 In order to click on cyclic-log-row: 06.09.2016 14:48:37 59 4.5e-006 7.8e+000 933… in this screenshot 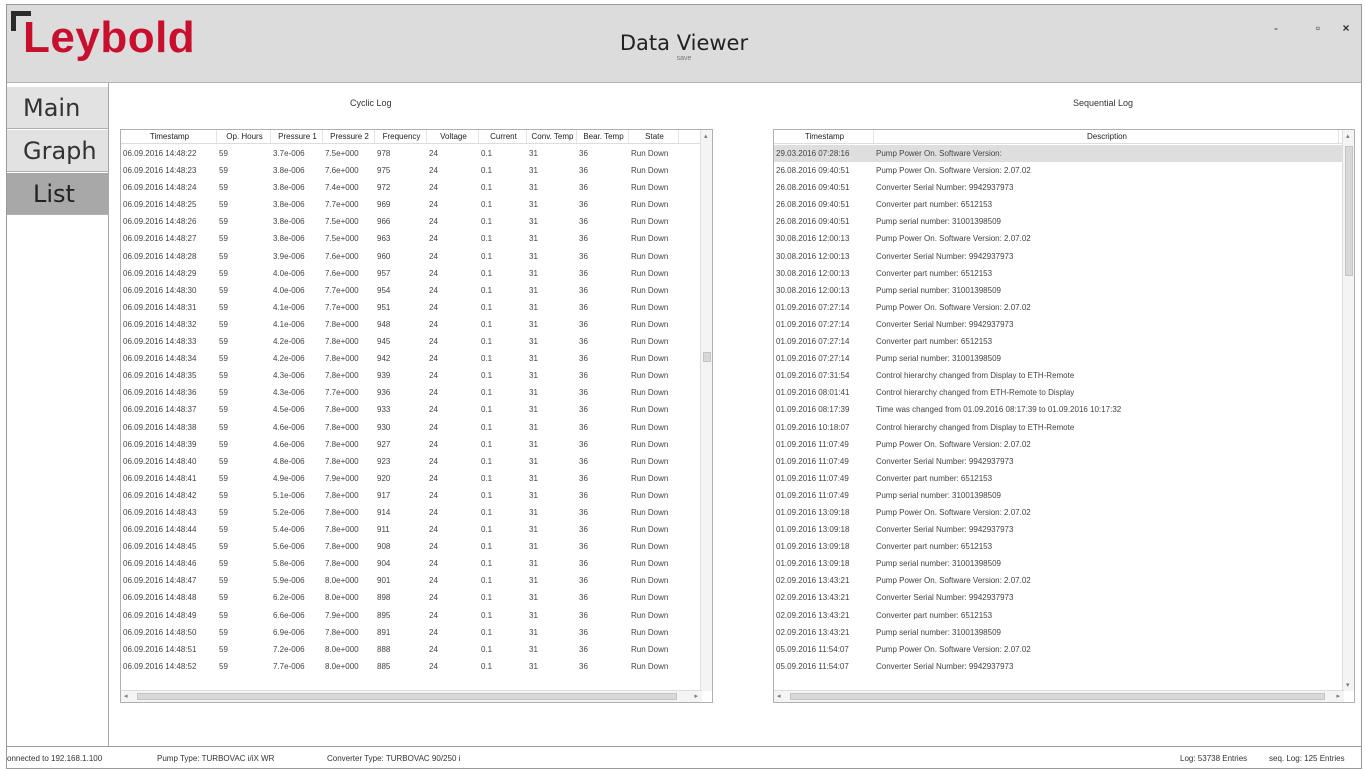, I will do `click(416, 409)`.